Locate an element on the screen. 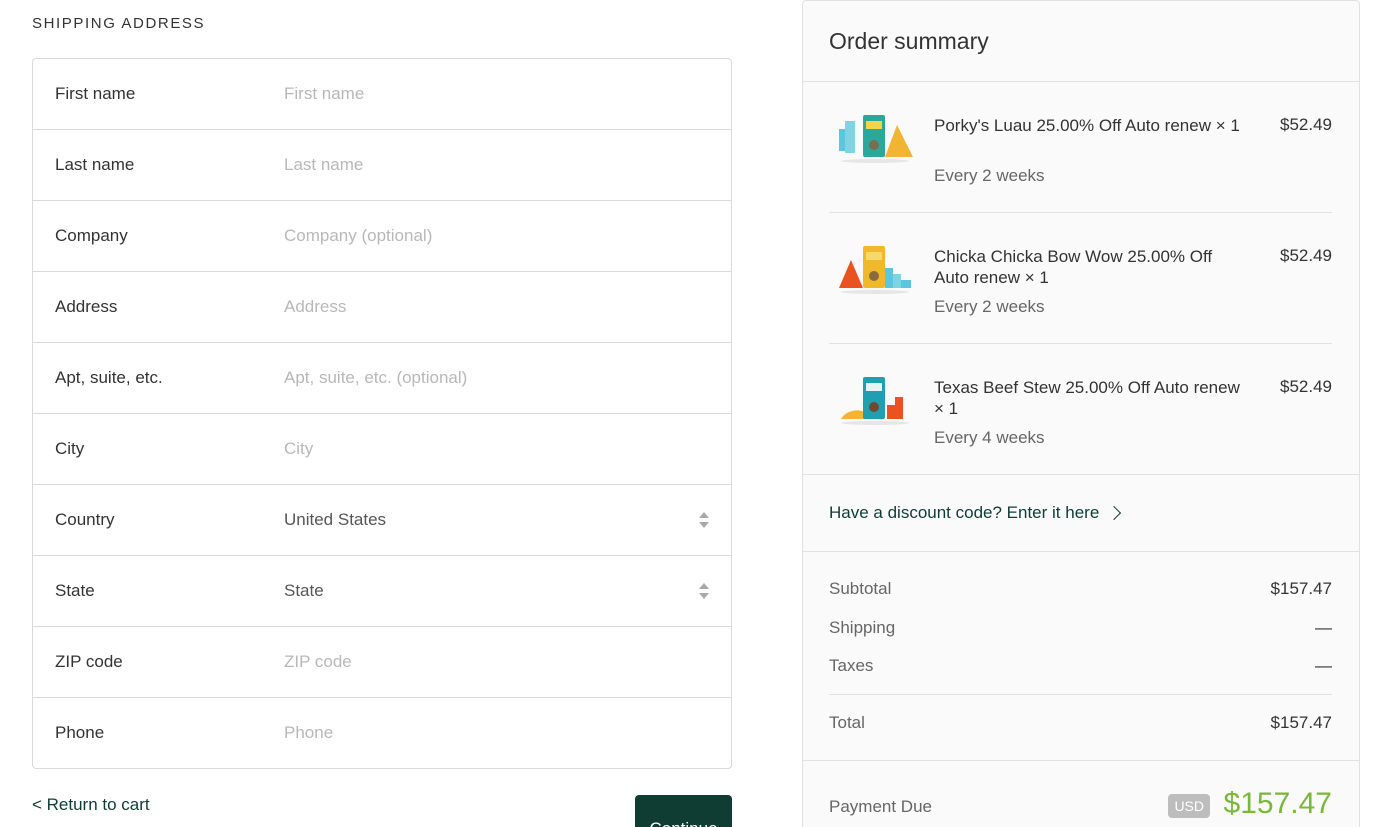 The image size is (1381, 827). address-label: Address is located at coordinates (86, 306).